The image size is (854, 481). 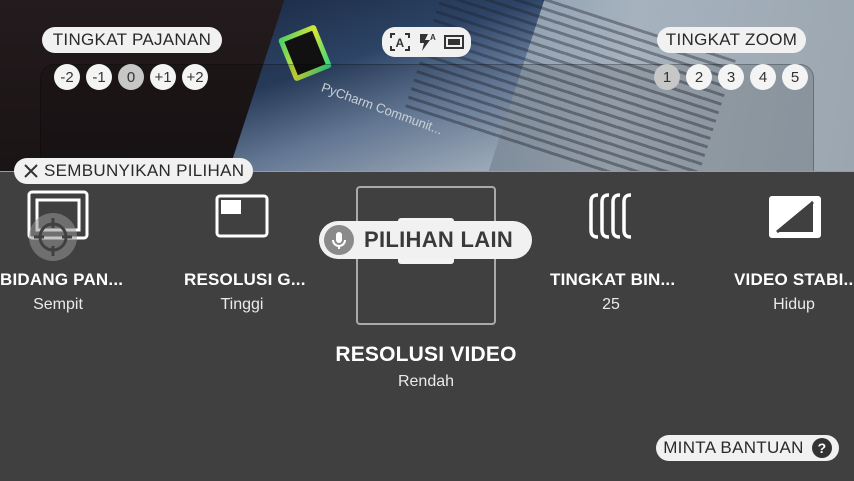 I want to click on auto-flash-icon: A, so click(x=427, y=42).